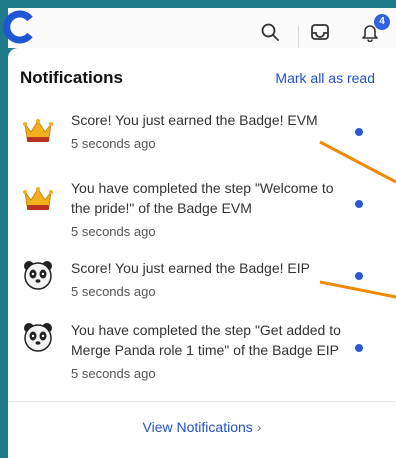 This screenshot has width=396, height=458. What do you see at coordinates (202, 401) in the screenshot?
I see `footer-divider` at bounding box center [202, 401].